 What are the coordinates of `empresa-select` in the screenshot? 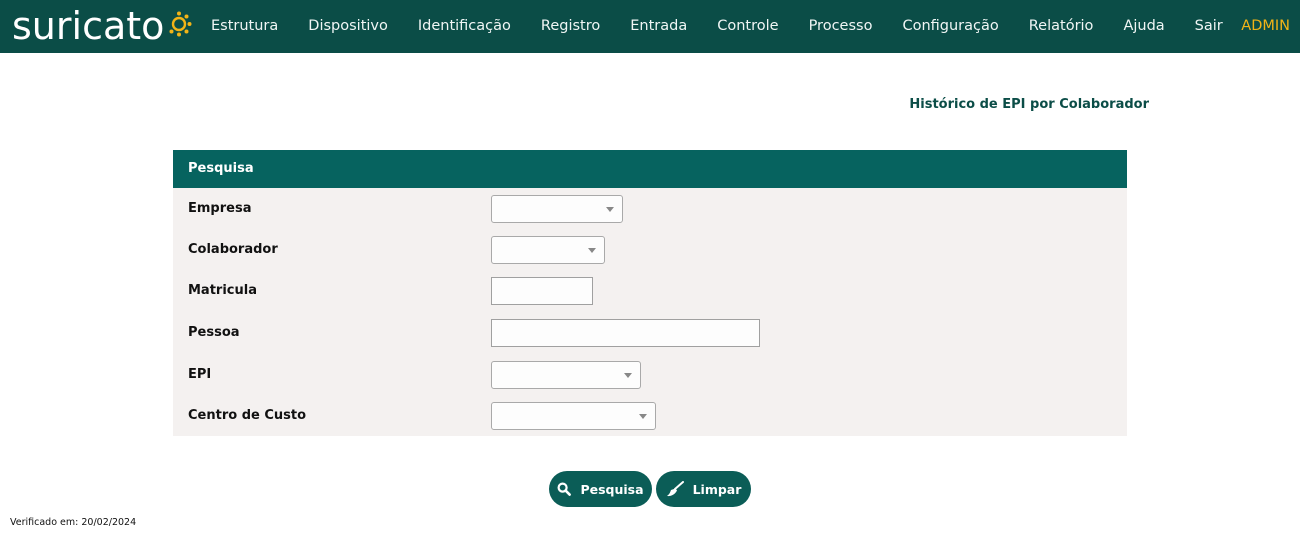 It's located at (557, 209).